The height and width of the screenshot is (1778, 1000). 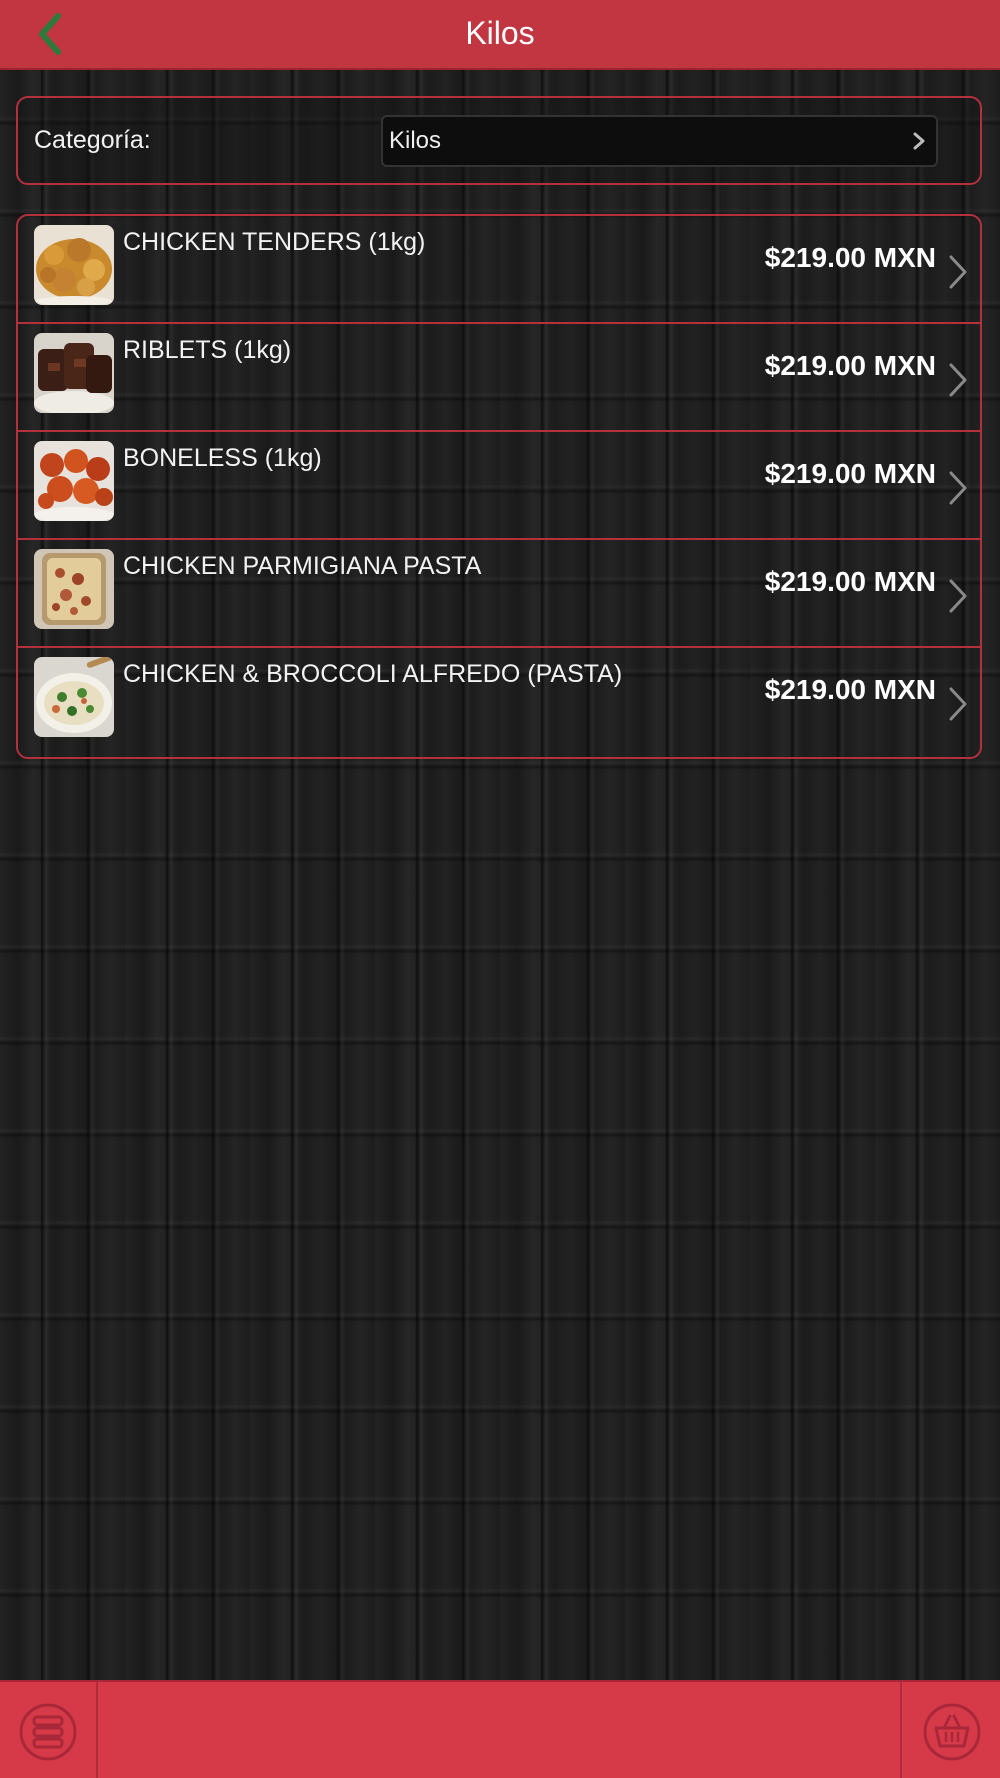 I want to click on menu-button, so click(x=48, y=1732).